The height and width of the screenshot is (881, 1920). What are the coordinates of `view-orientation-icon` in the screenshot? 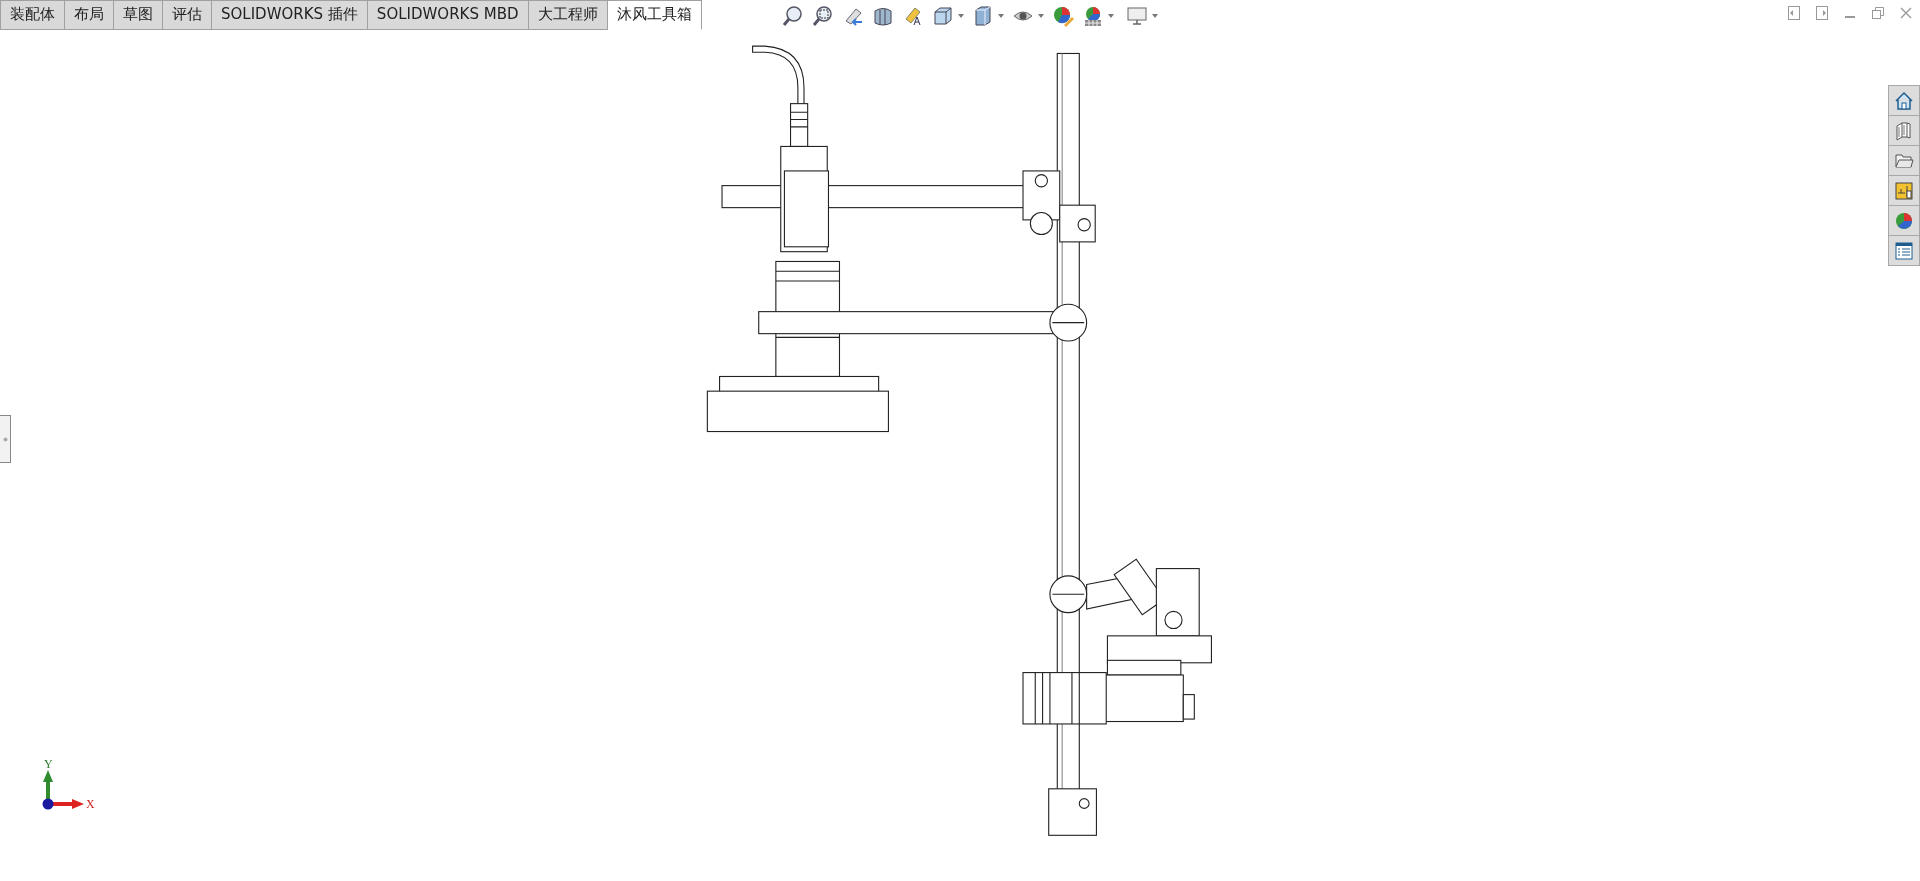 It's located at (943, 16).